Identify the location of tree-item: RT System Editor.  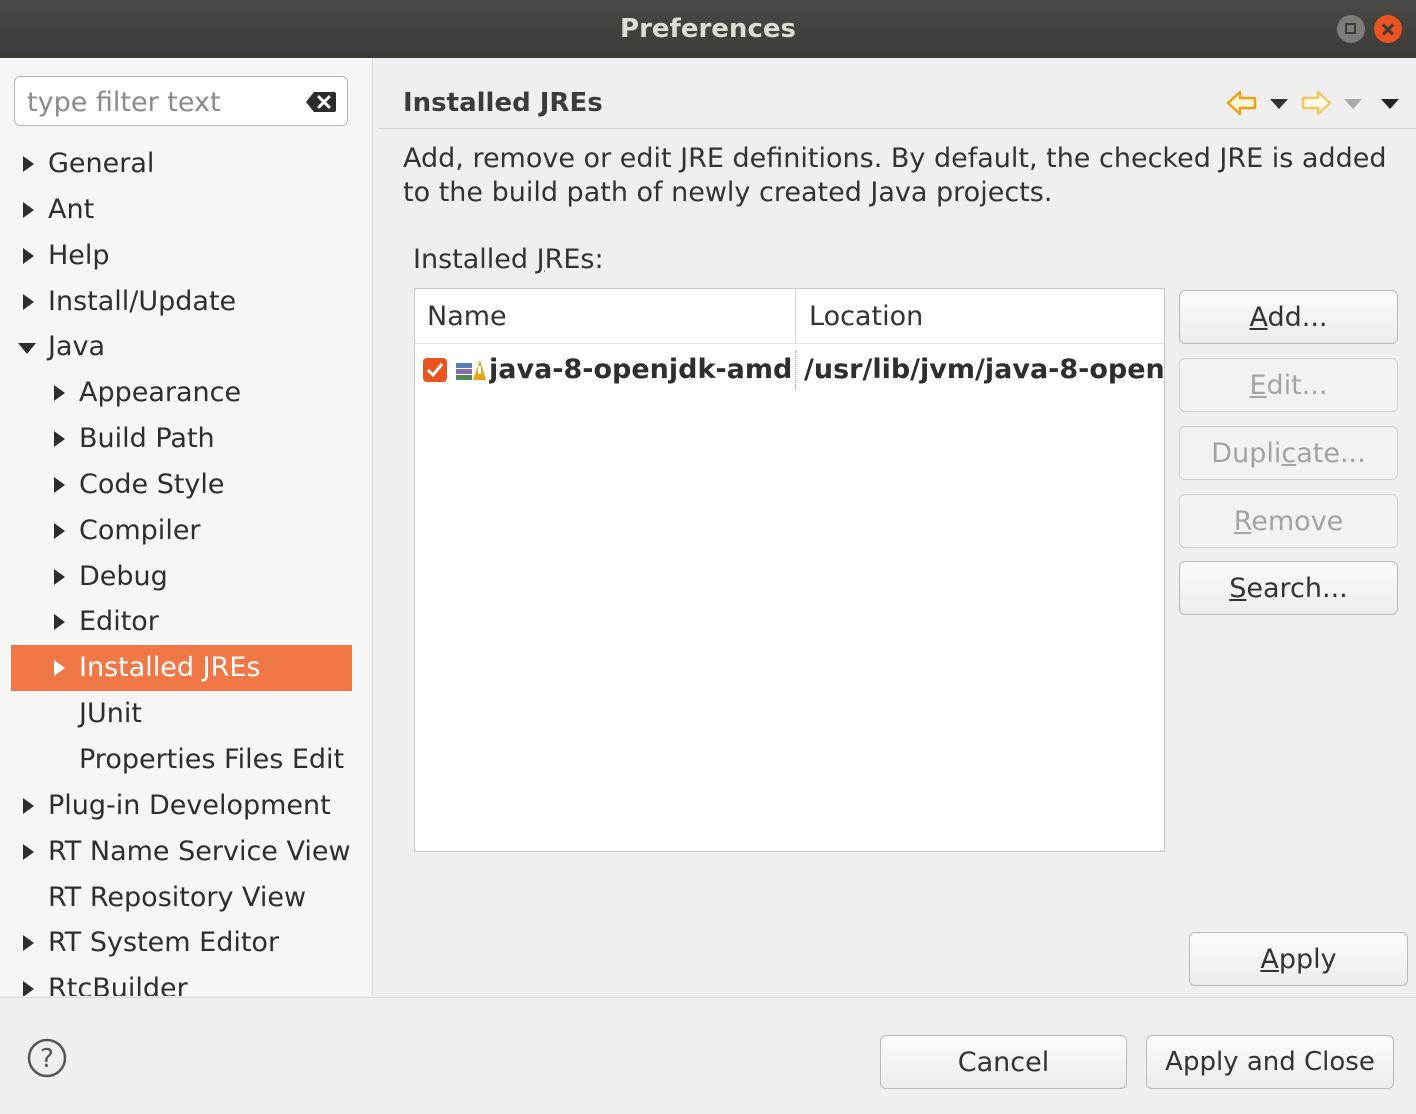
(191, 943).